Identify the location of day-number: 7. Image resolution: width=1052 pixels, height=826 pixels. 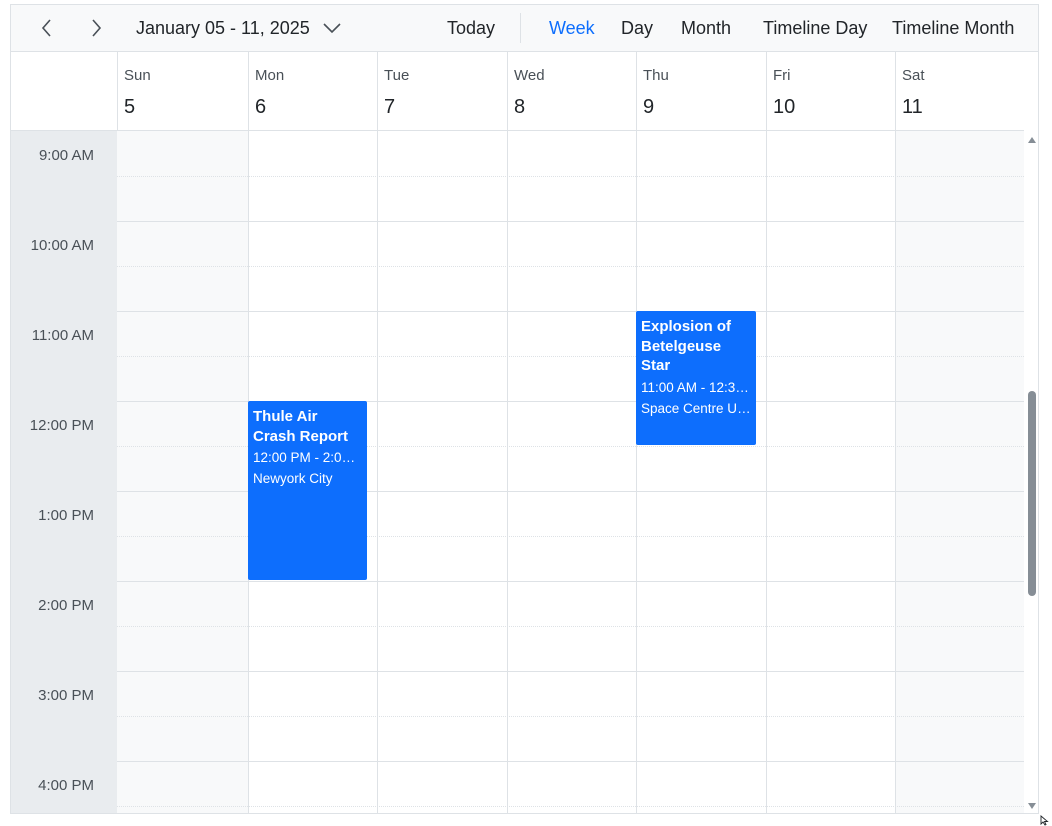
(389, 107).